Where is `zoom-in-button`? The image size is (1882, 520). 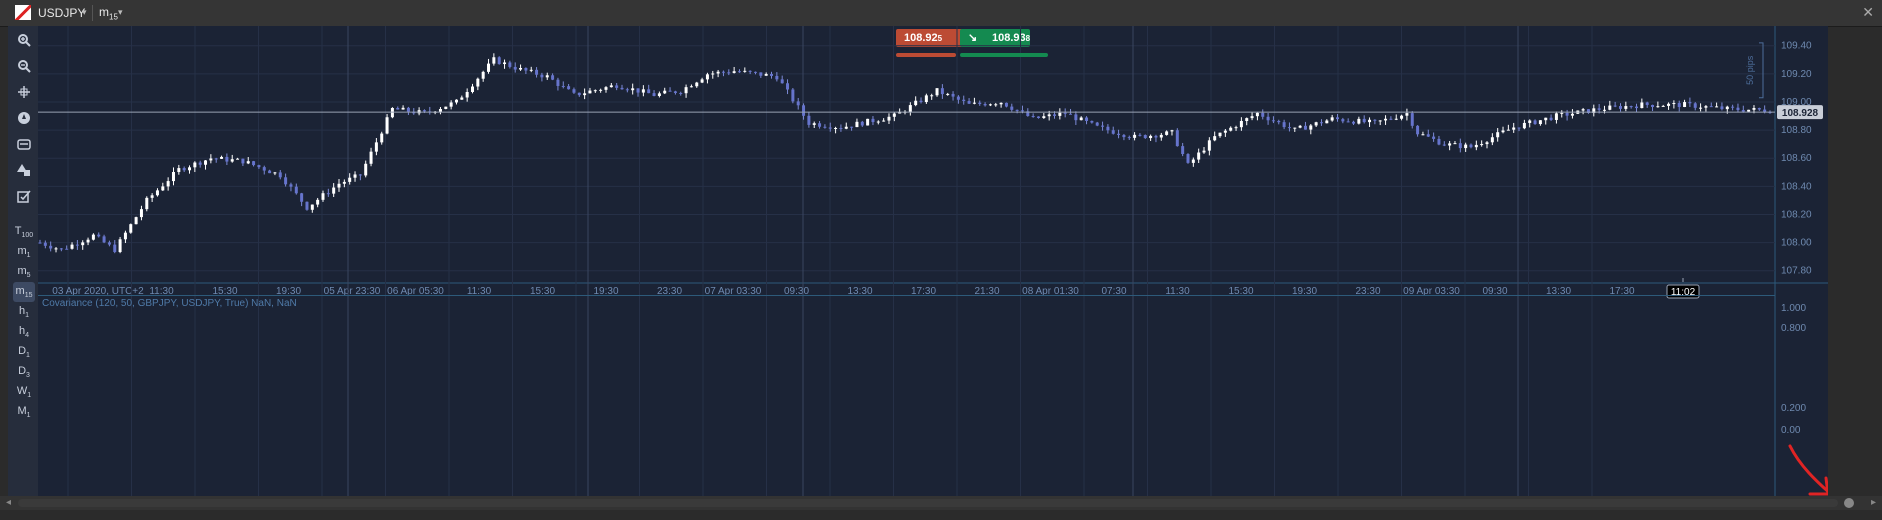 zoom-in-button is located at coordinates (24, 40).